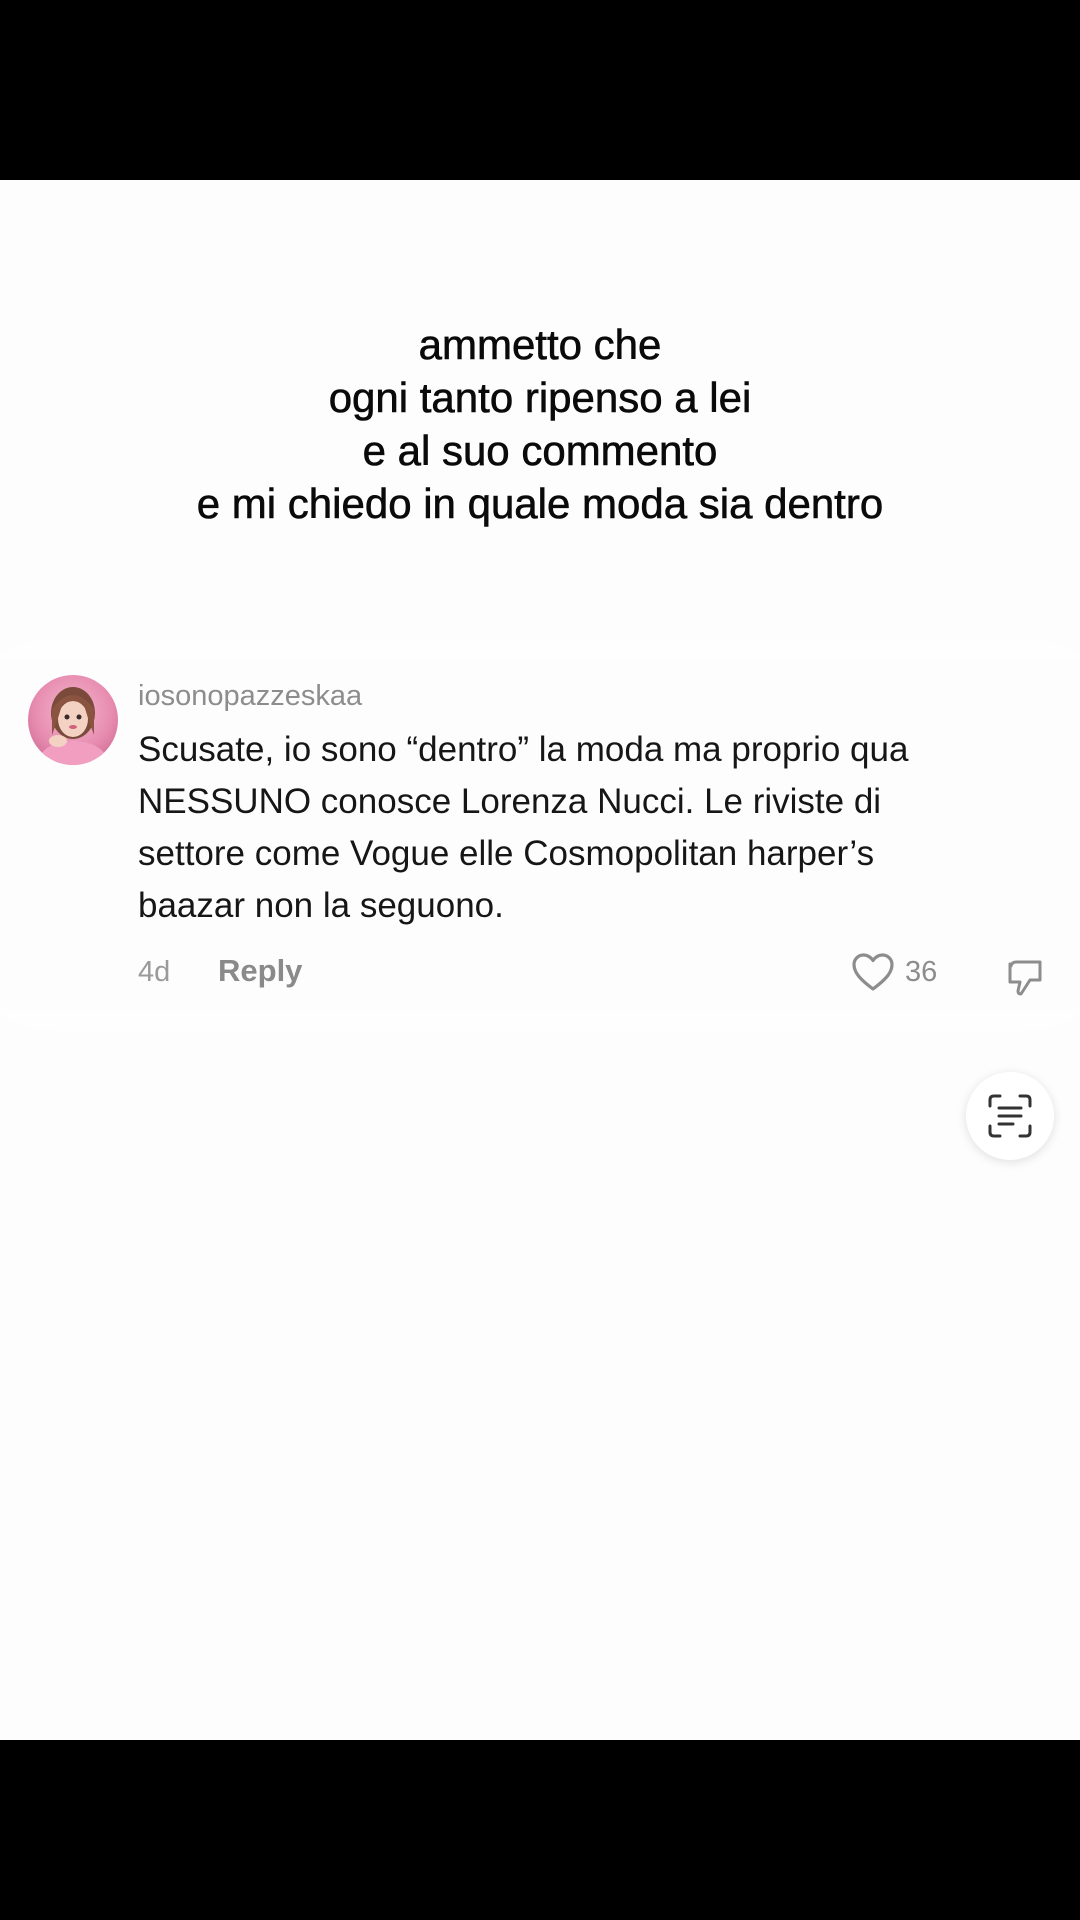  I want to click on caption-line: e mi chiedo in quale moda sia dentro, so click(540, 504).